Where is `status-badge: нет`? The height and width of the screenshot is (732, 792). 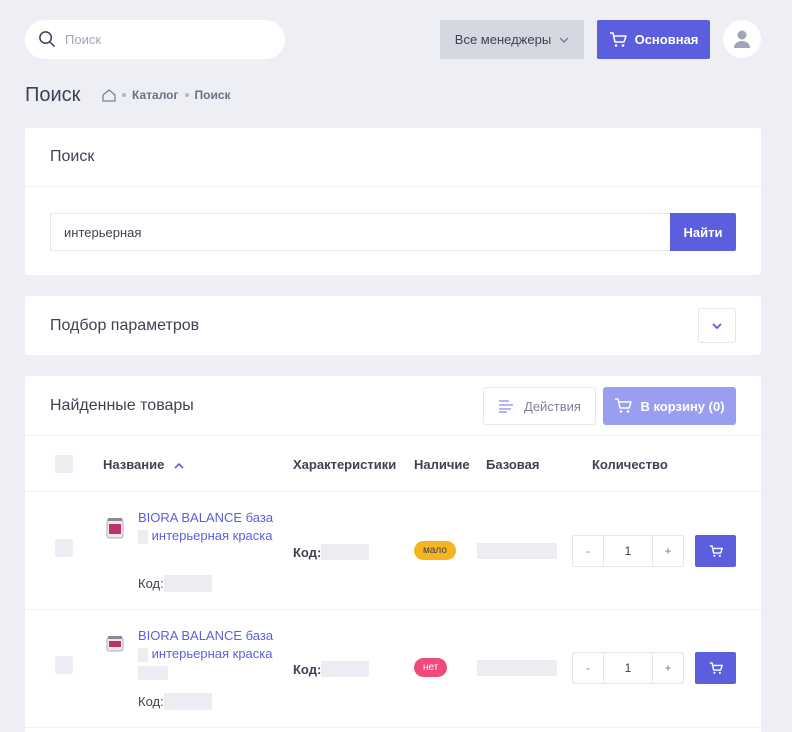 status-badge: нет is located at coordinates (431, 667).